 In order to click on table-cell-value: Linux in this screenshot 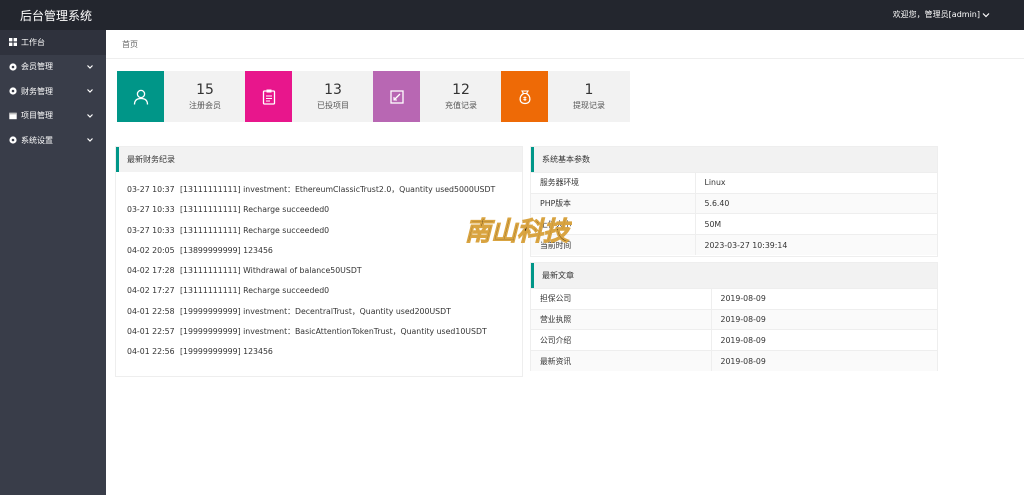, I will do `click(816, 183)`.